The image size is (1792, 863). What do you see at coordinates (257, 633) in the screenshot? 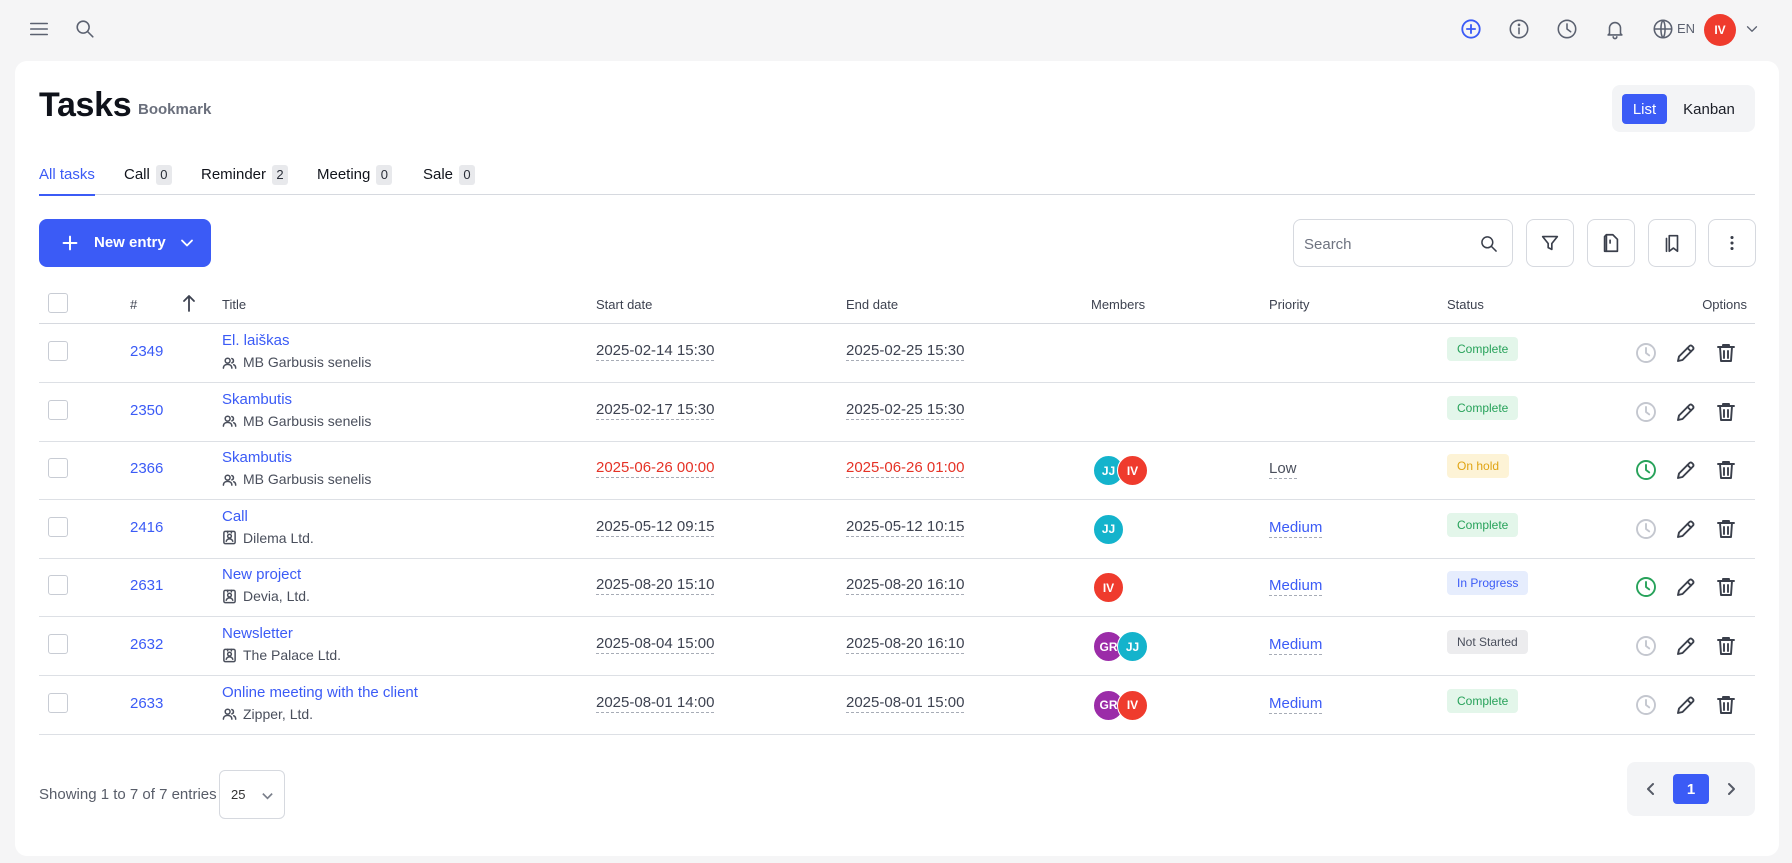
I see `task-title-link: Newsletter` at bounding box center [257, 633].